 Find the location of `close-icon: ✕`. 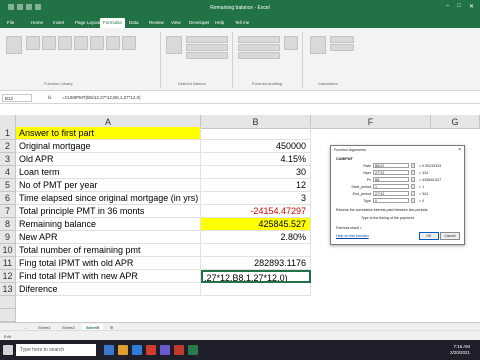

close-icon: ✕ is located at coordinates (471, 6).